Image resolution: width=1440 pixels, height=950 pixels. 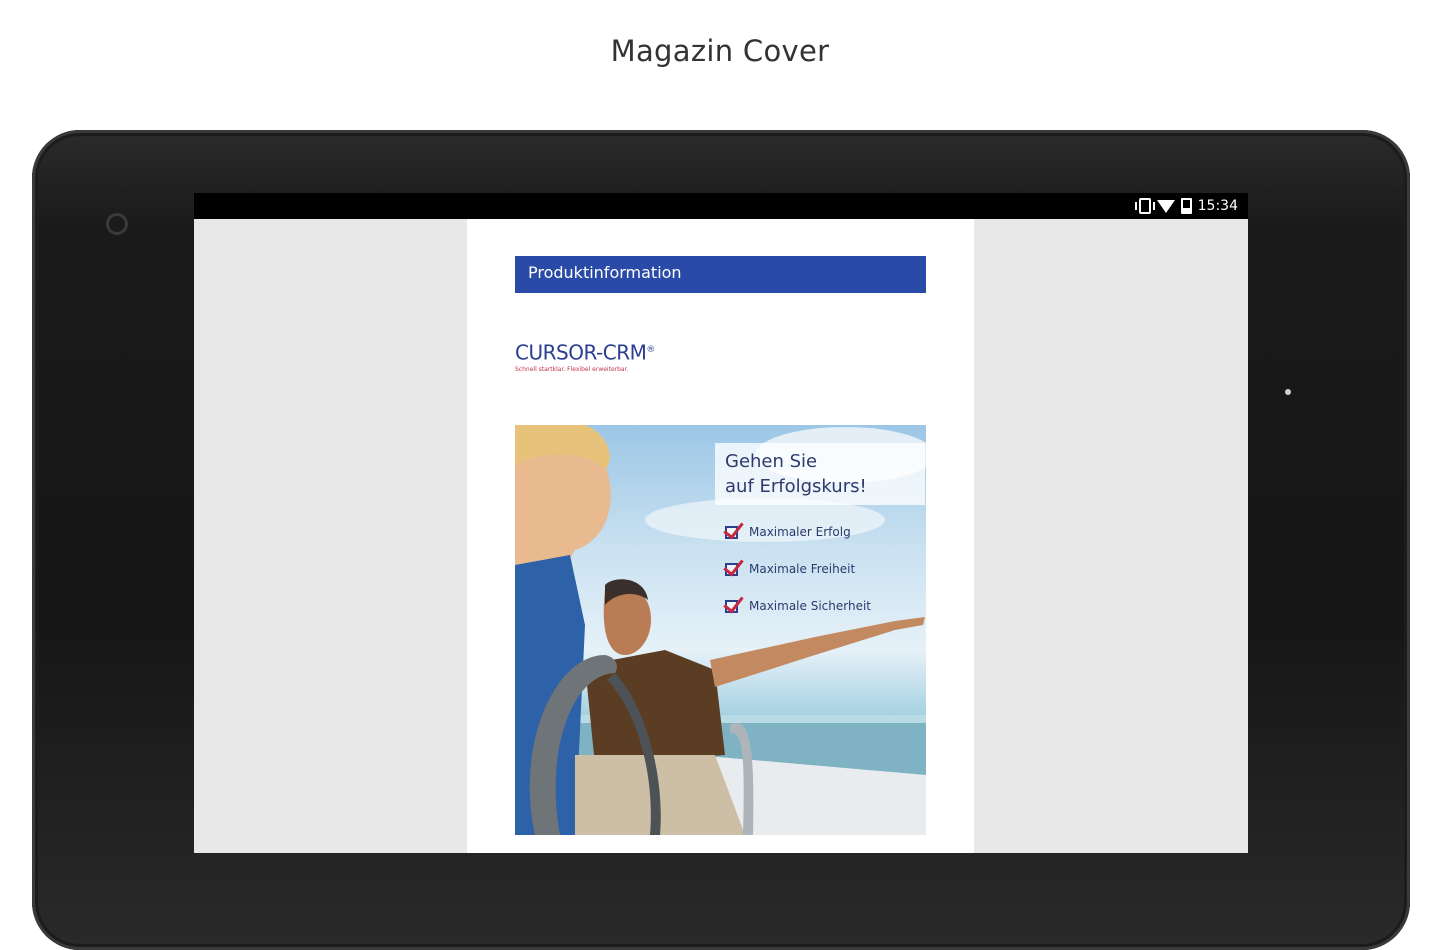 What do you see at coordinates (721, 206) in the screenshot?
I see `status-bar: 15:34` at bounding box center [721, 206].